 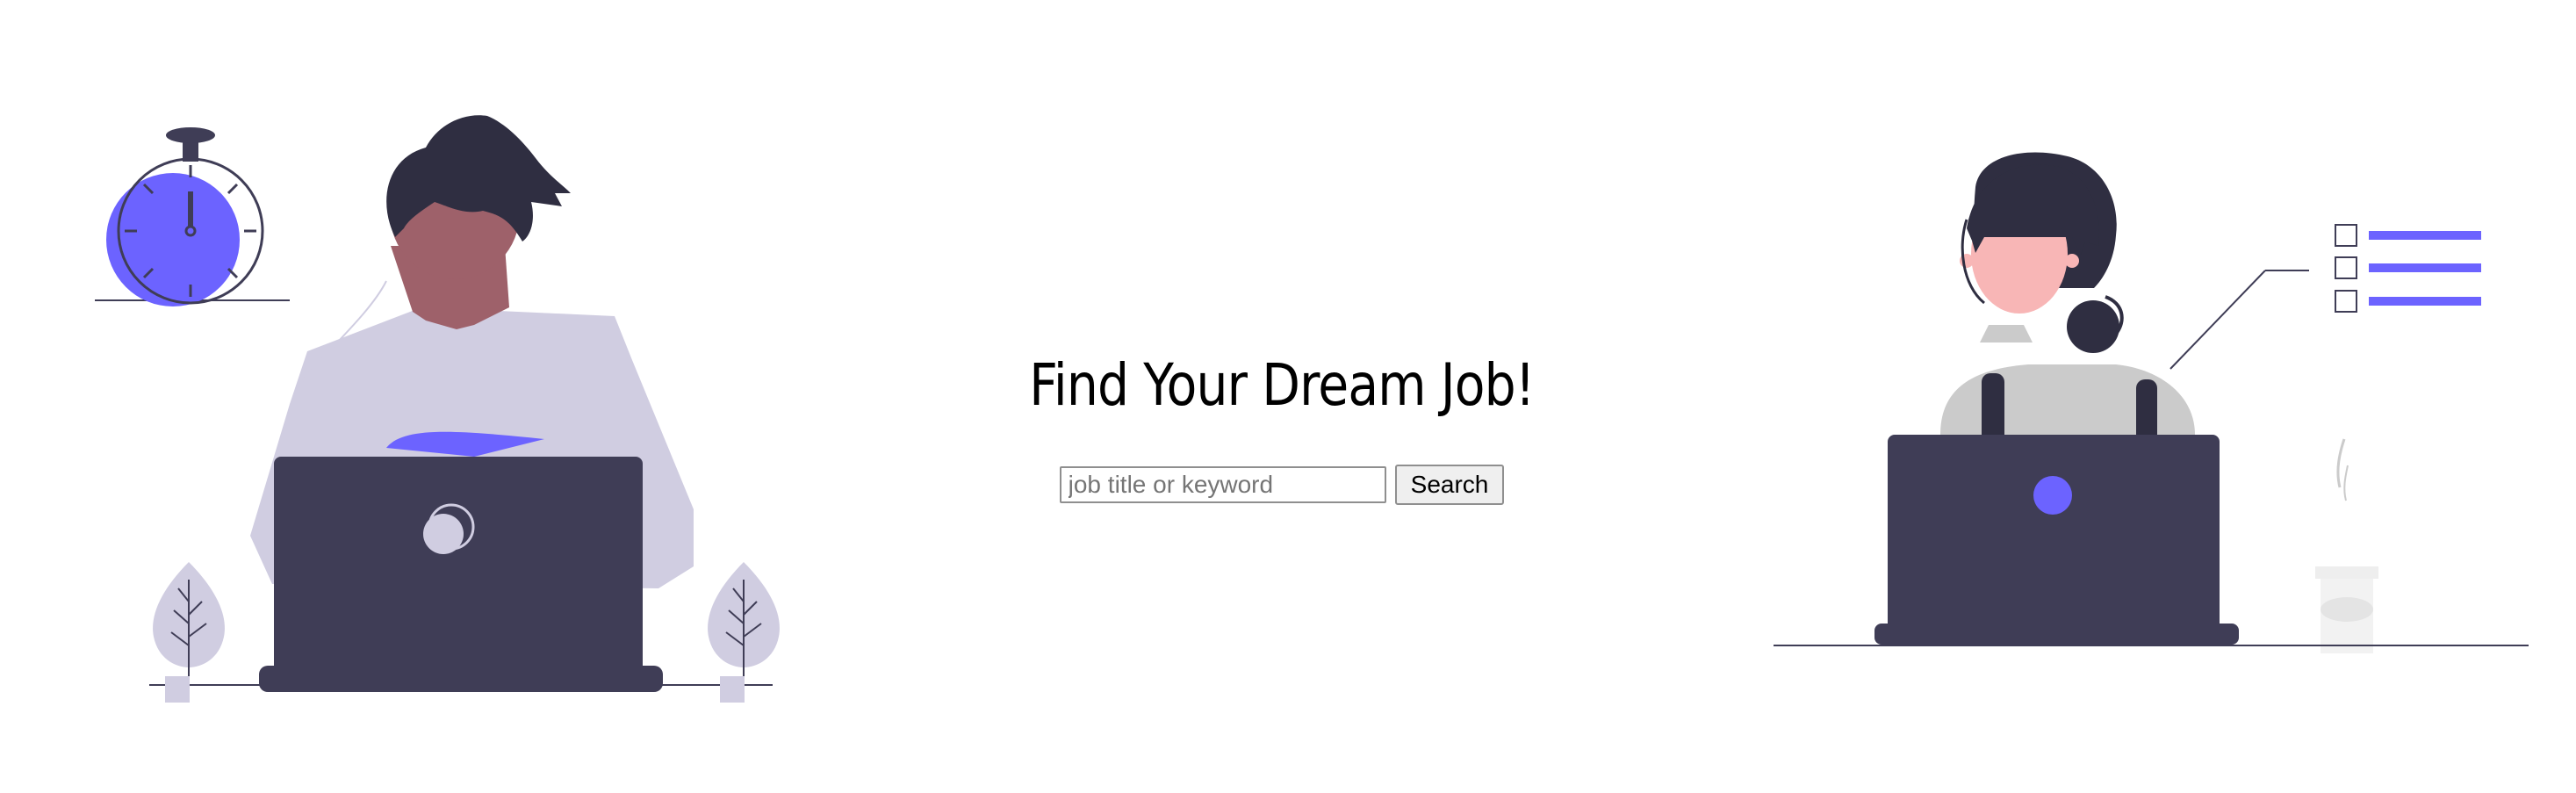 I want to click on plant-right, so click(x=715, y=632).